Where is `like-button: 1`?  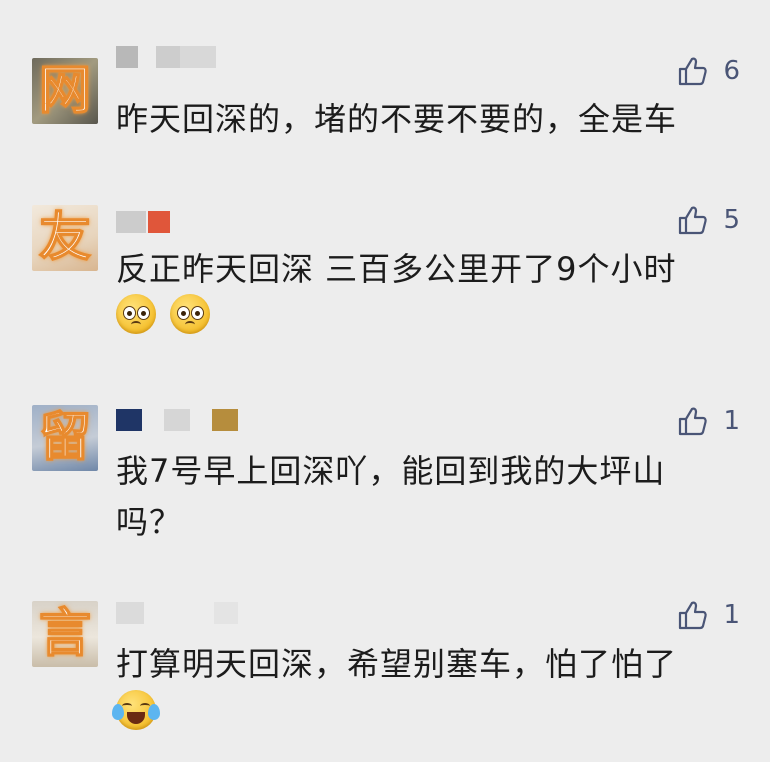
like-button: 1 is located at coordinates (708, 615).